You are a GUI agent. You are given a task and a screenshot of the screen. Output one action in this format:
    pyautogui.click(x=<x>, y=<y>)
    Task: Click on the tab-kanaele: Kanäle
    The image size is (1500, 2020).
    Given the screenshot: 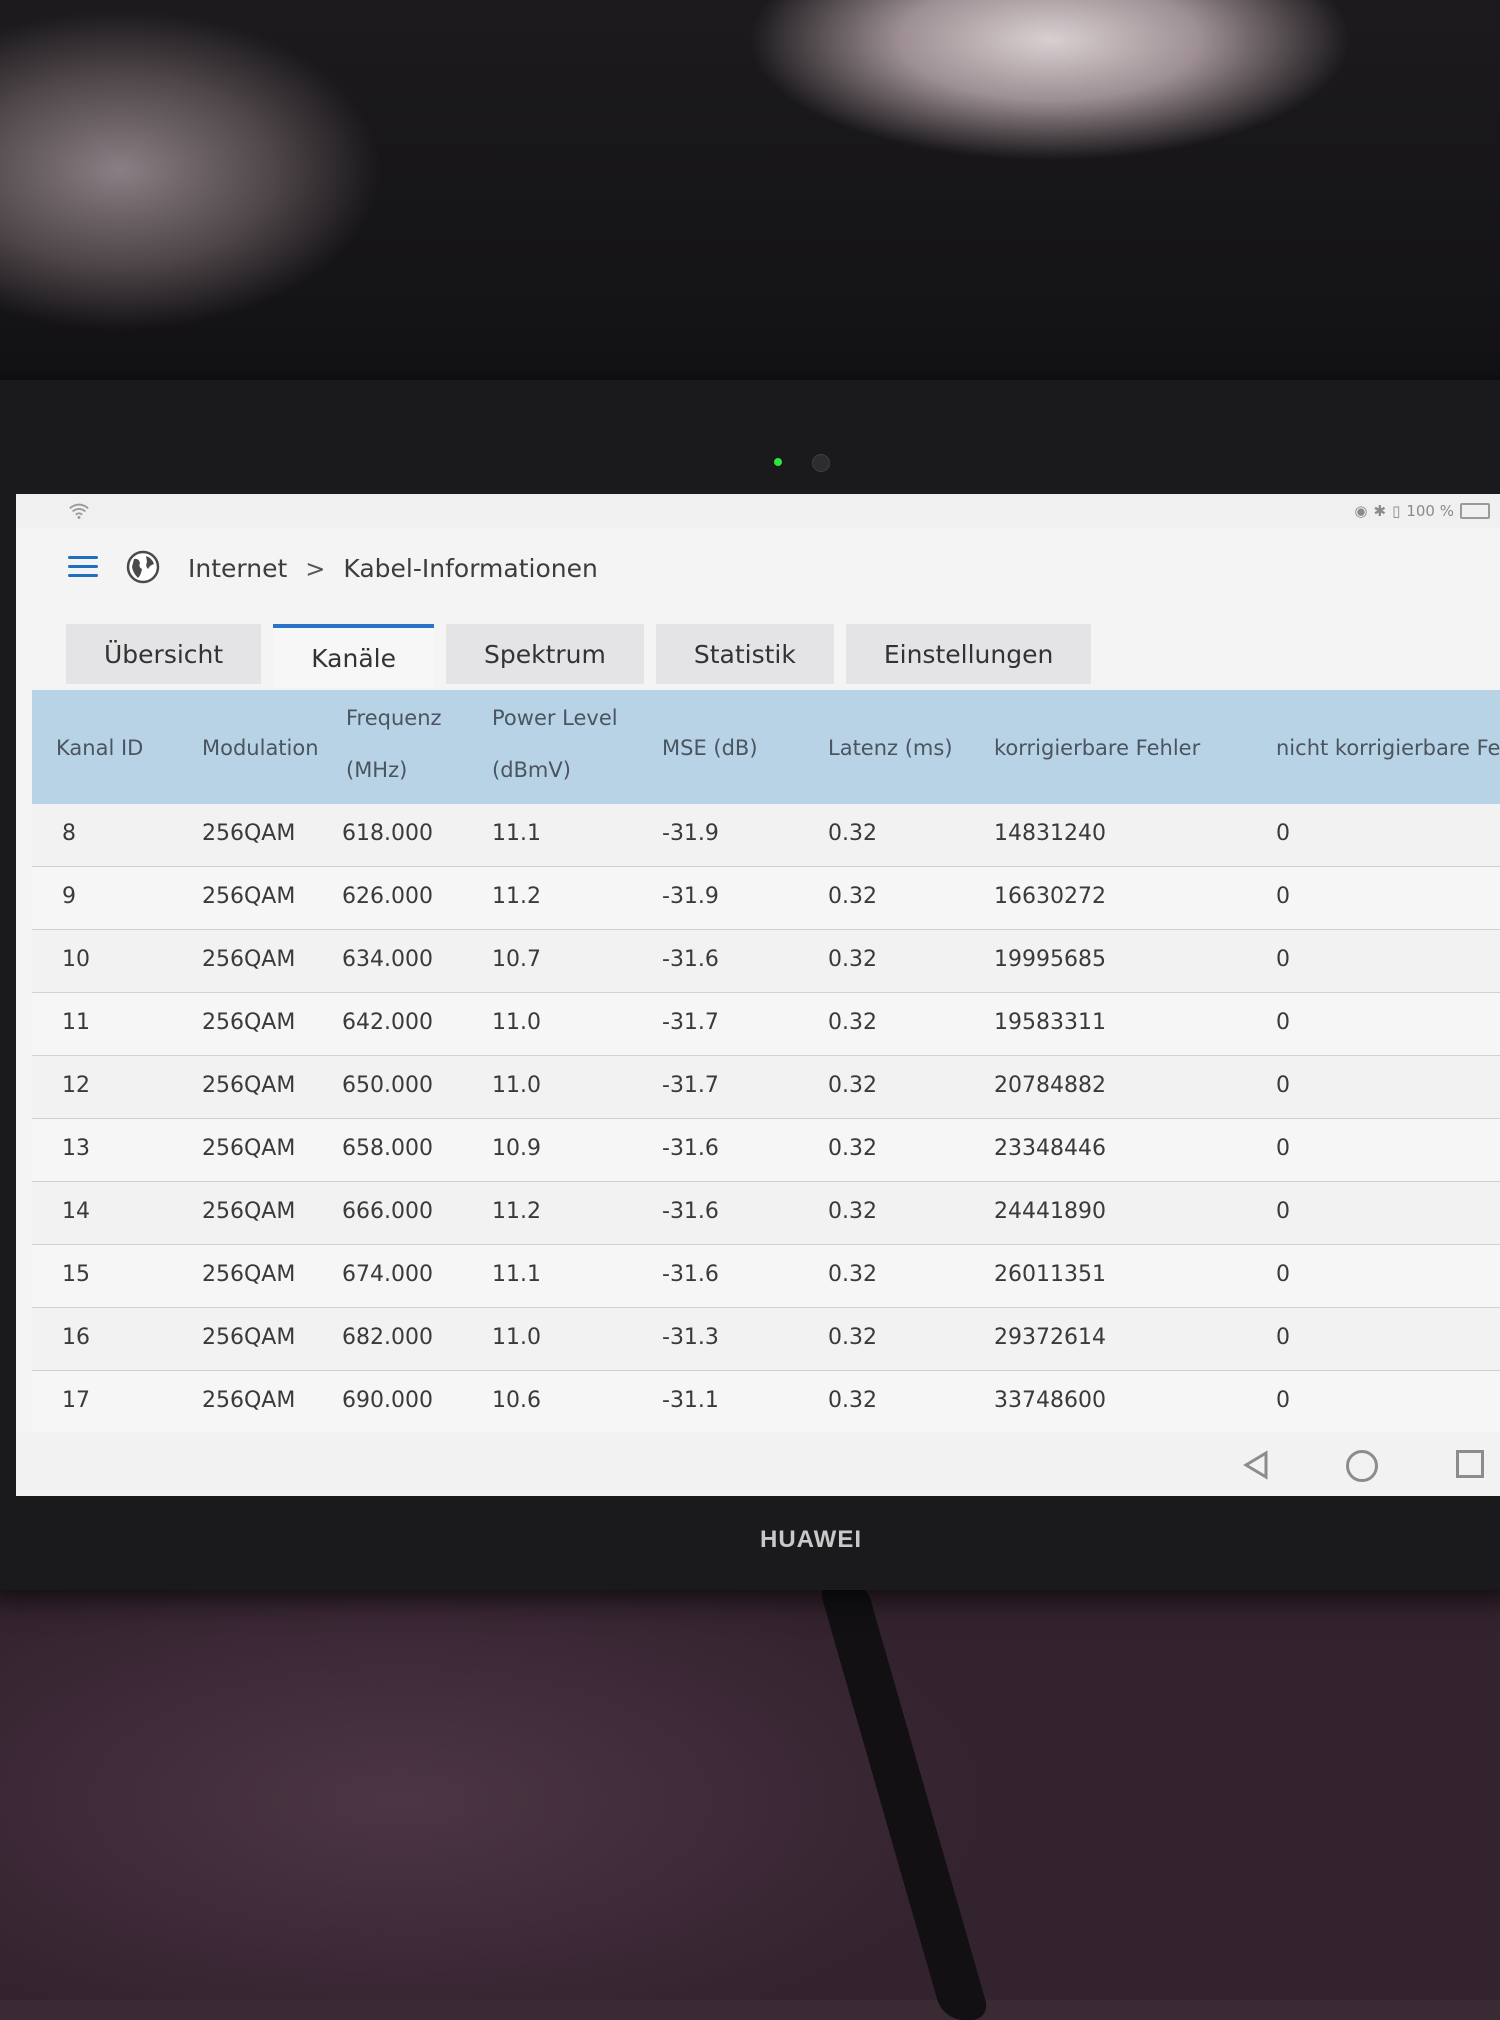 What is the action you would take?
    pyautogui.click(x=353, y=656)
    